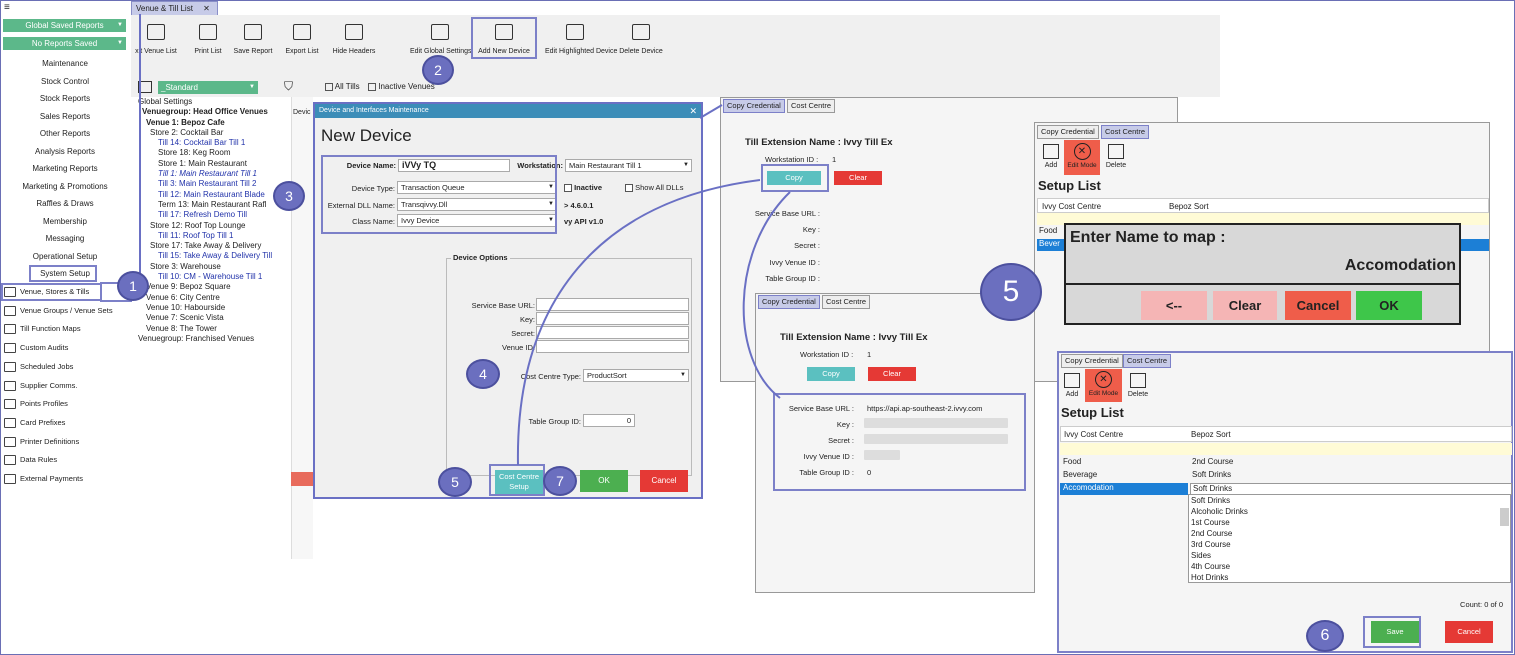  Describe the element at coordinates (438, 70) in the screenshot. I see `step-2-callout: 2` at that location.